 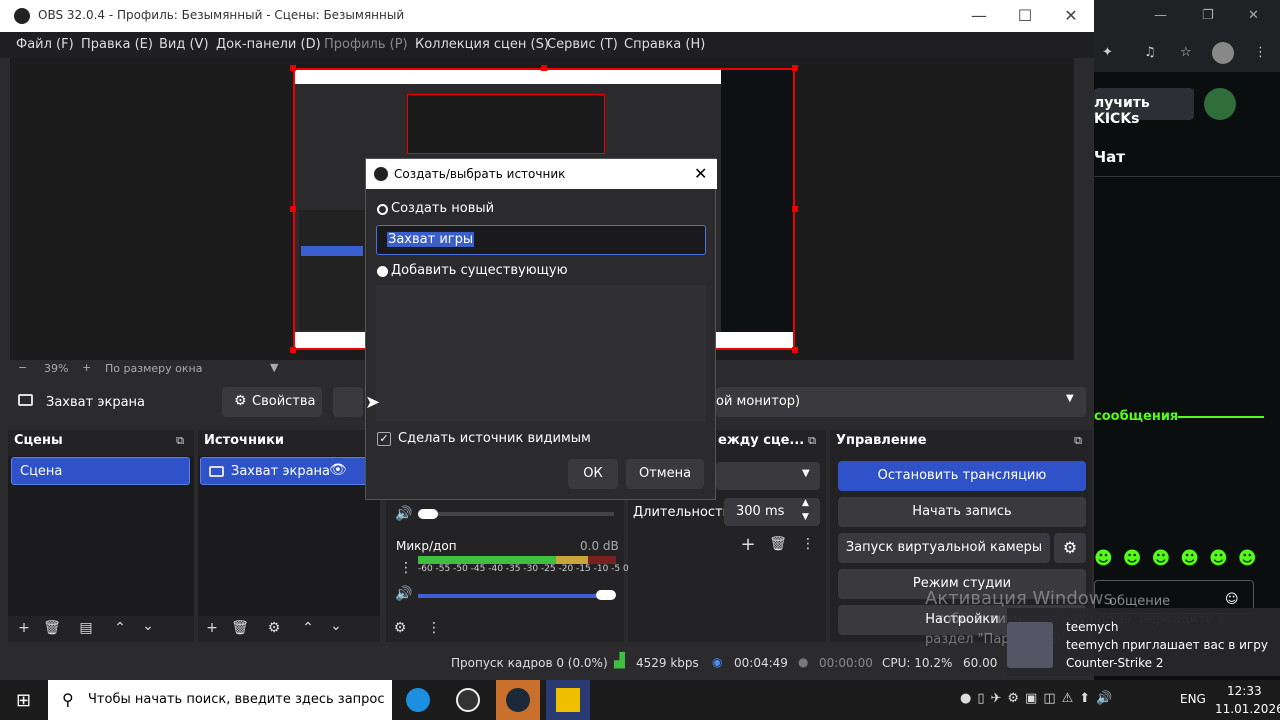 I want to click on menu-edit: Правка (E), so click(x=117, y=44).